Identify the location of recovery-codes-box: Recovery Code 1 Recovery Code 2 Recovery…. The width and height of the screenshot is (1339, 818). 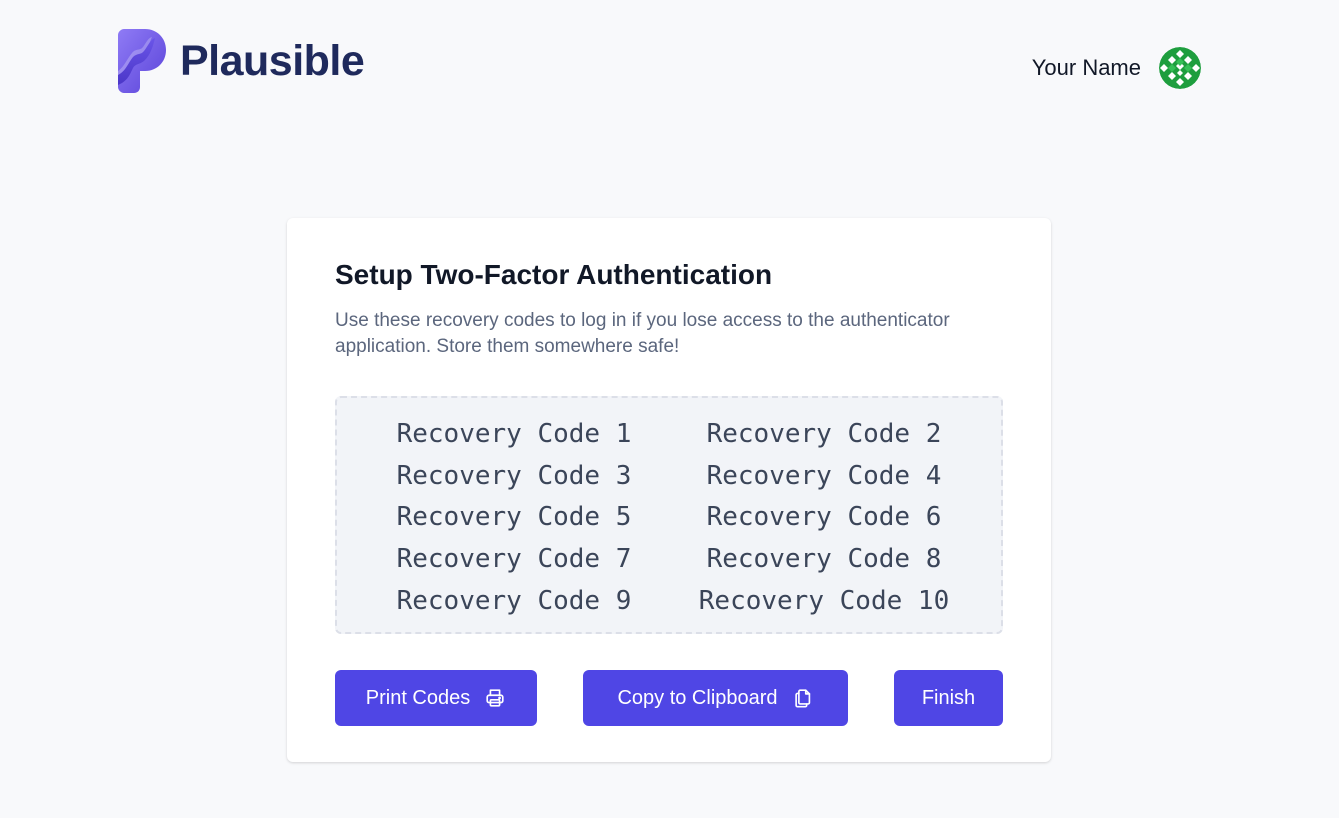
(669, 515).